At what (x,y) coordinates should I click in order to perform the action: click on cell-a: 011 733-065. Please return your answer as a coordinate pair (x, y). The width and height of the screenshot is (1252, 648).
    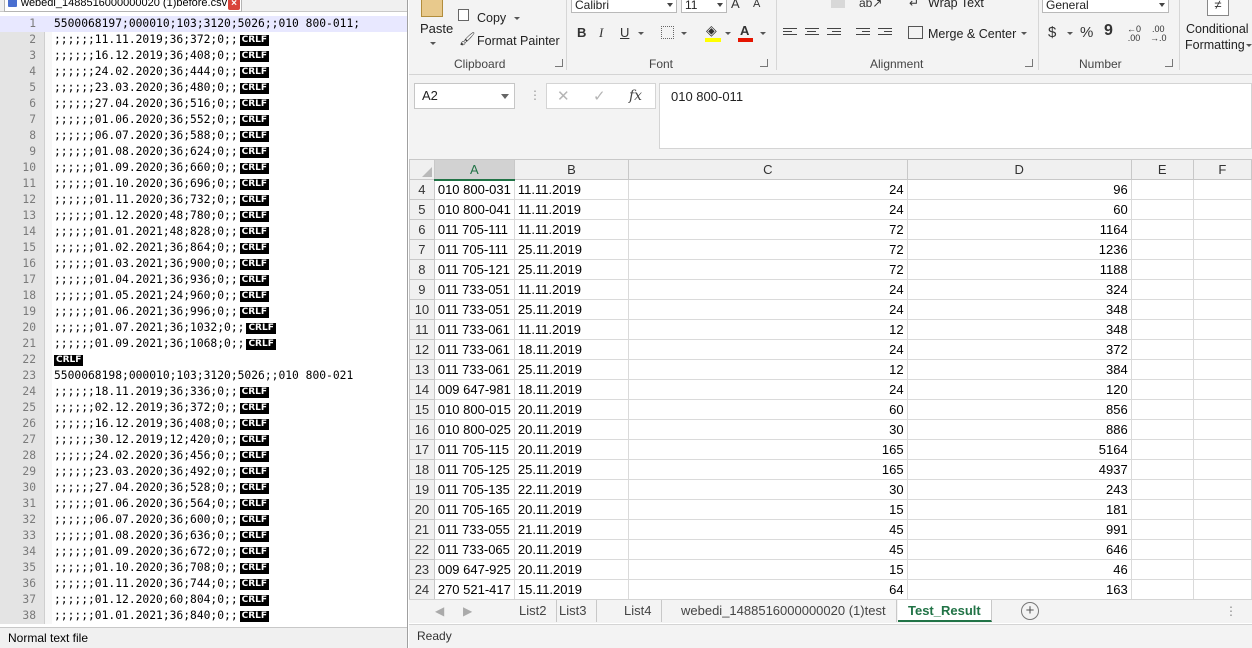
    Looking at the image, I should click on (474, 549).